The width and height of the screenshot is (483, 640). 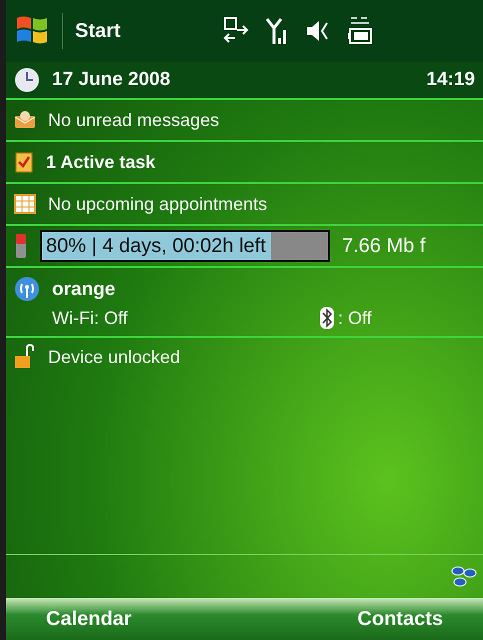 What do you see at coordinates (384, 246) in the screenshot?
I see `memory-text: 7.66 Mb f` at bounding box center [384, 246].